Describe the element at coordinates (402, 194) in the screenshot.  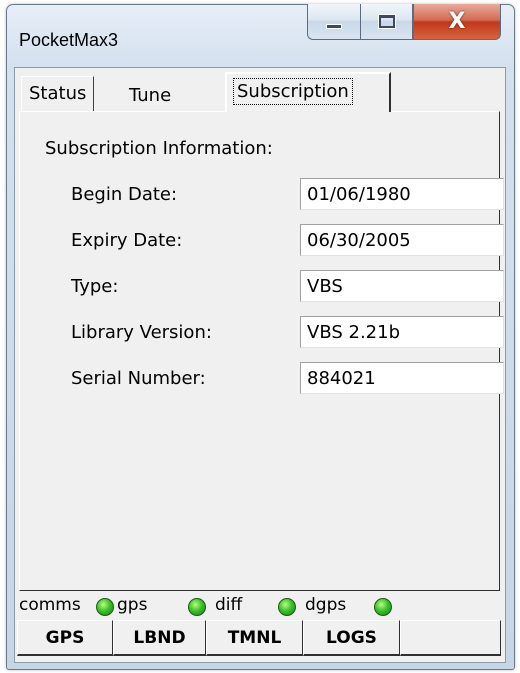
I see `begin-date-field: 01/06/1980` at that location.